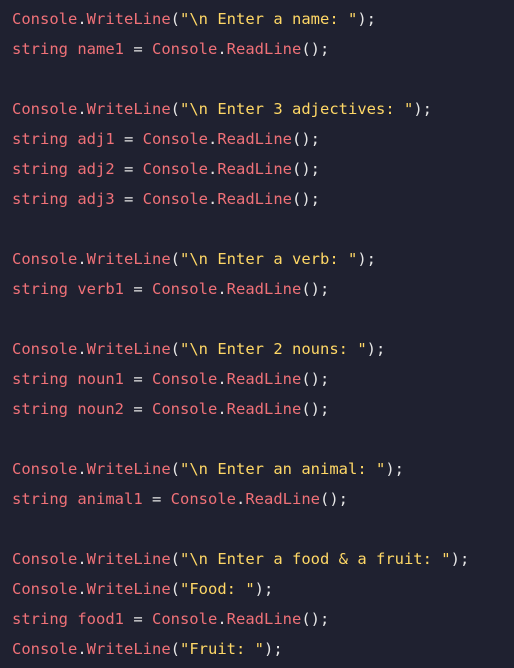  I want to click on code-token: string food1, so click(68, 619).